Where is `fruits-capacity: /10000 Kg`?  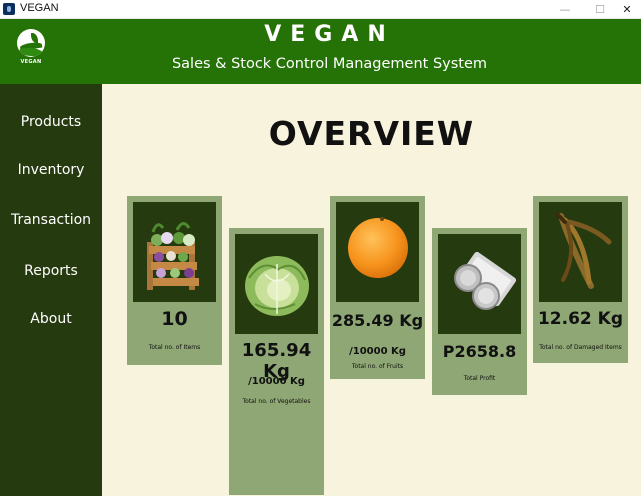
fruits-capacity: /10000 Kg is located at coordinates (377, 351).